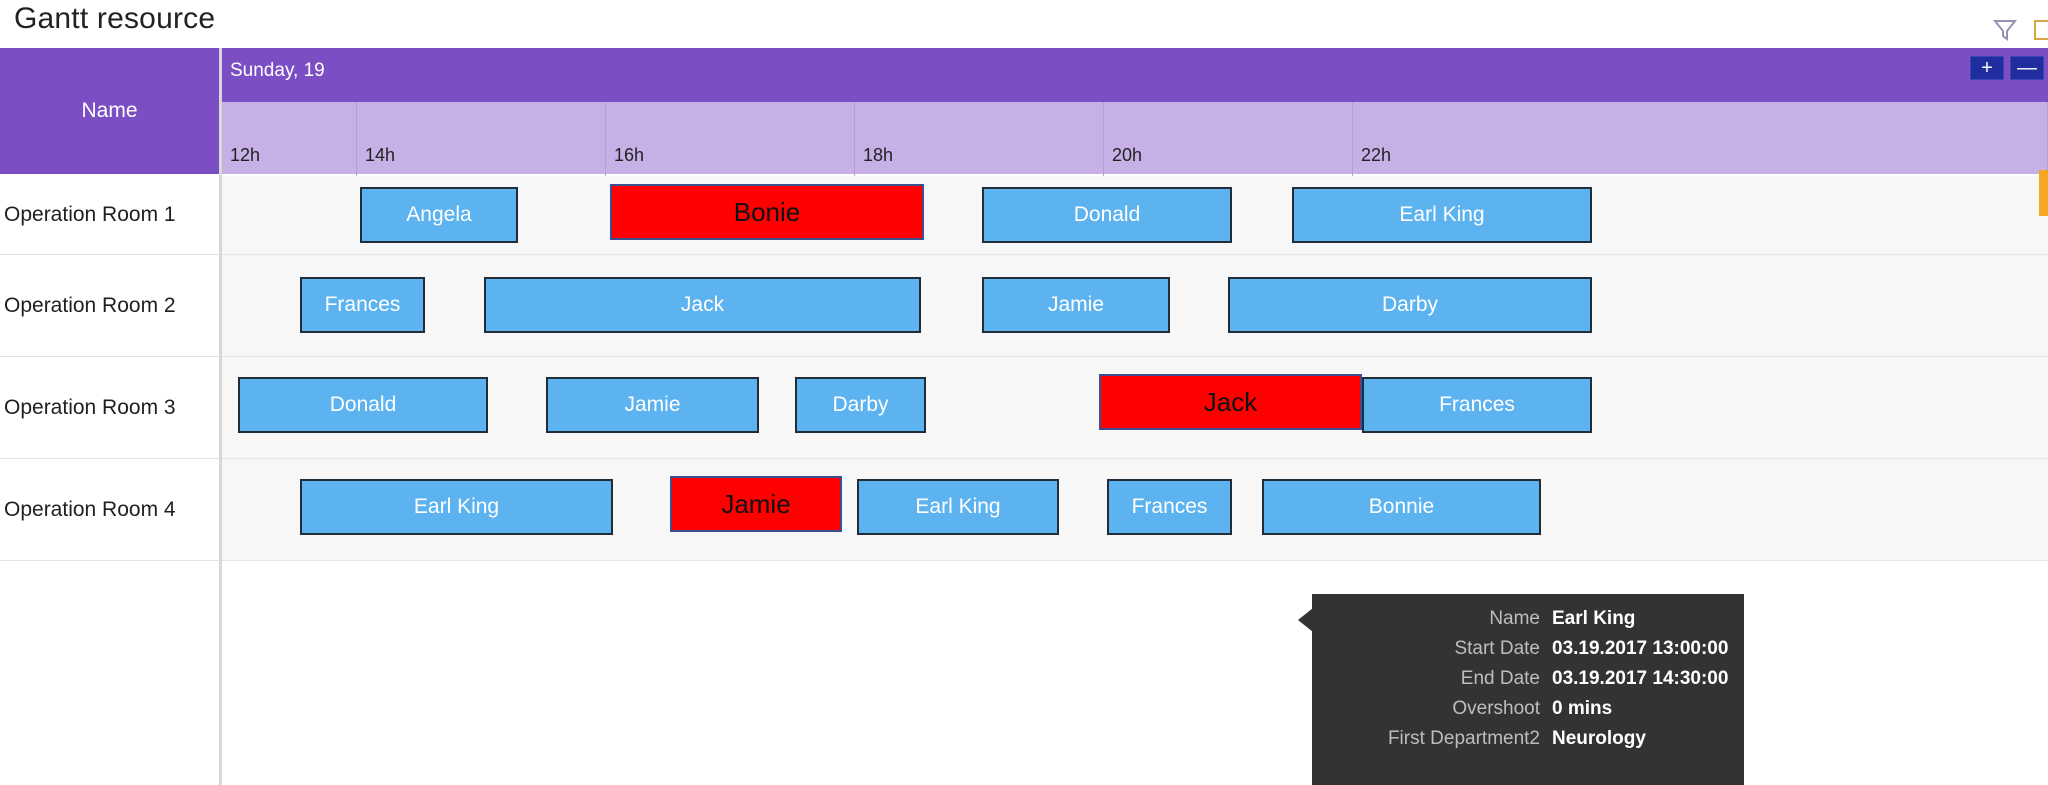 The height and width of the screenshot is (785, 2048). What do you see at coordinates (1700, 139) in the screenshot?
I see `hour-cell-22h: 22h` at bounding box center [1700, 139].